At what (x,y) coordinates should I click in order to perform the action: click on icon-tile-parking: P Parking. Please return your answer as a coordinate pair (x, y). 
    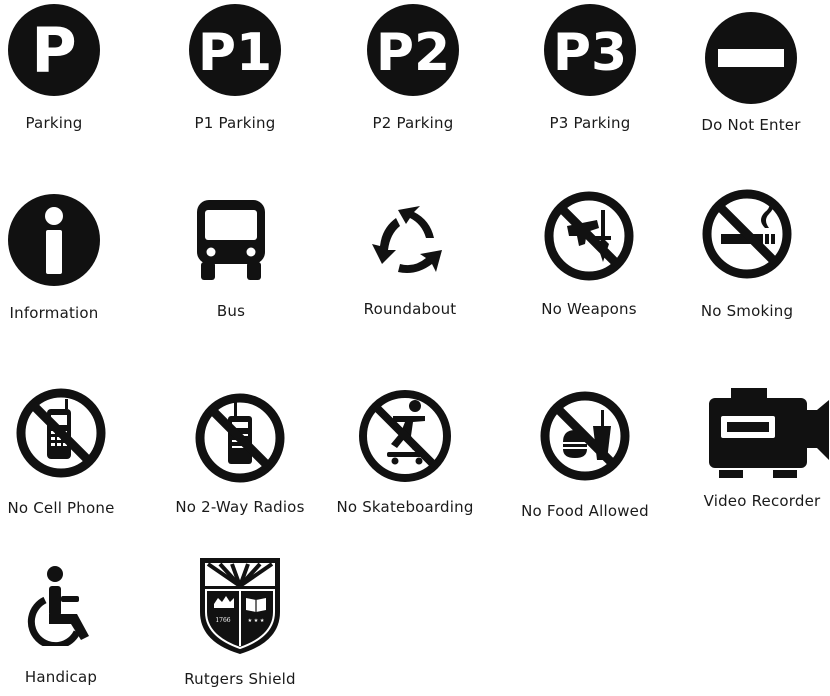
    Looking at the image, I should click on (67, 67).